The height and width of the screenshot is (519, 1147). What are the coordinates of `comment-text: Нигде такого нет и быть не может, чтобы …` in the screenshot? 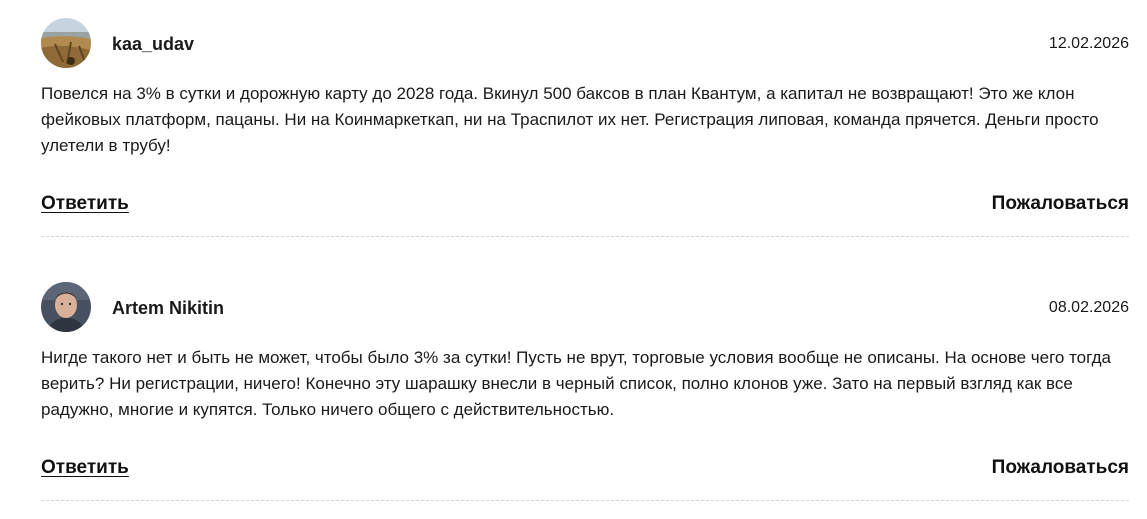 It's located at (576, 383).